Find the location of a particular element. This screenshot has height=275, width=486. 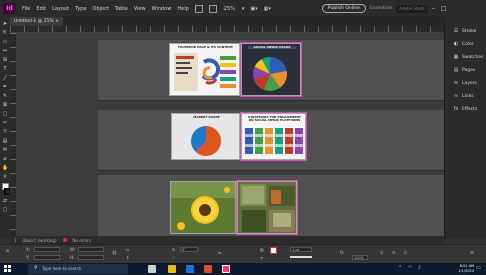

close-tab-icon: × is located at coordinates (57, 21).